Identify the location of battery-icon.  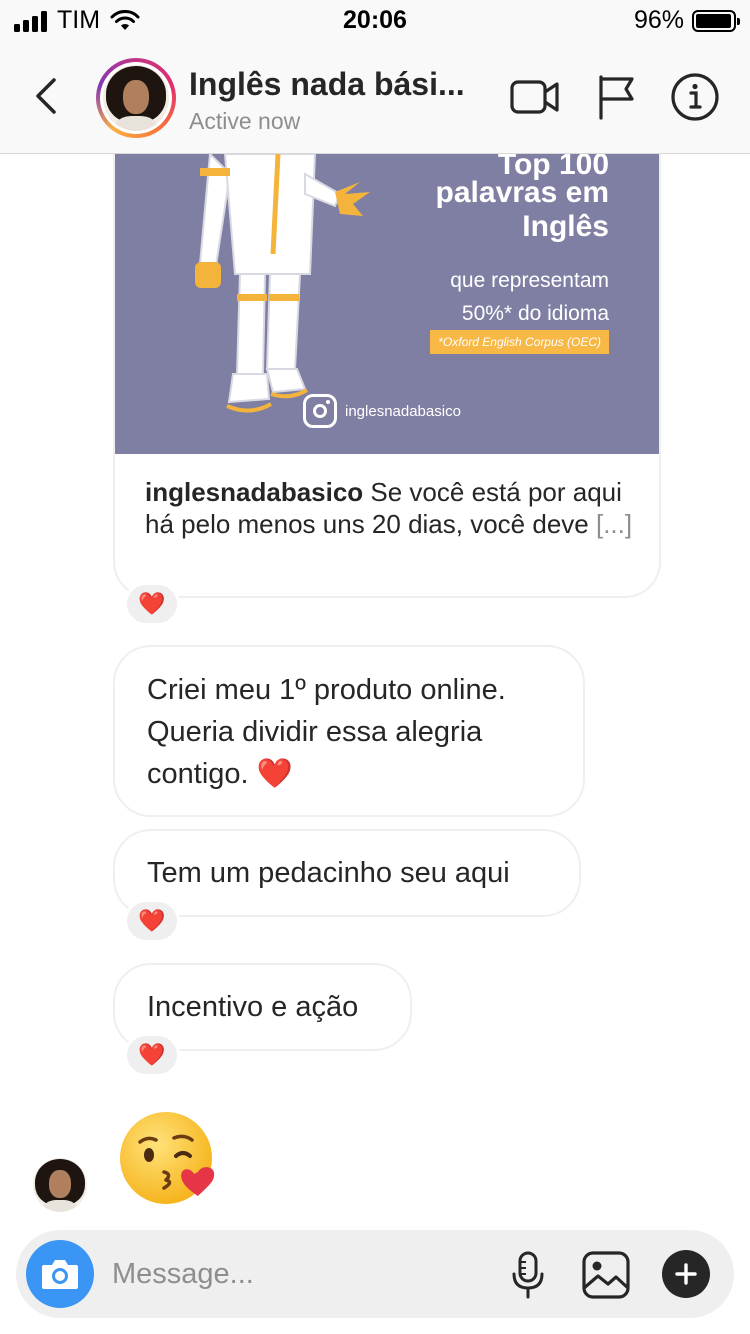
(716, 20).